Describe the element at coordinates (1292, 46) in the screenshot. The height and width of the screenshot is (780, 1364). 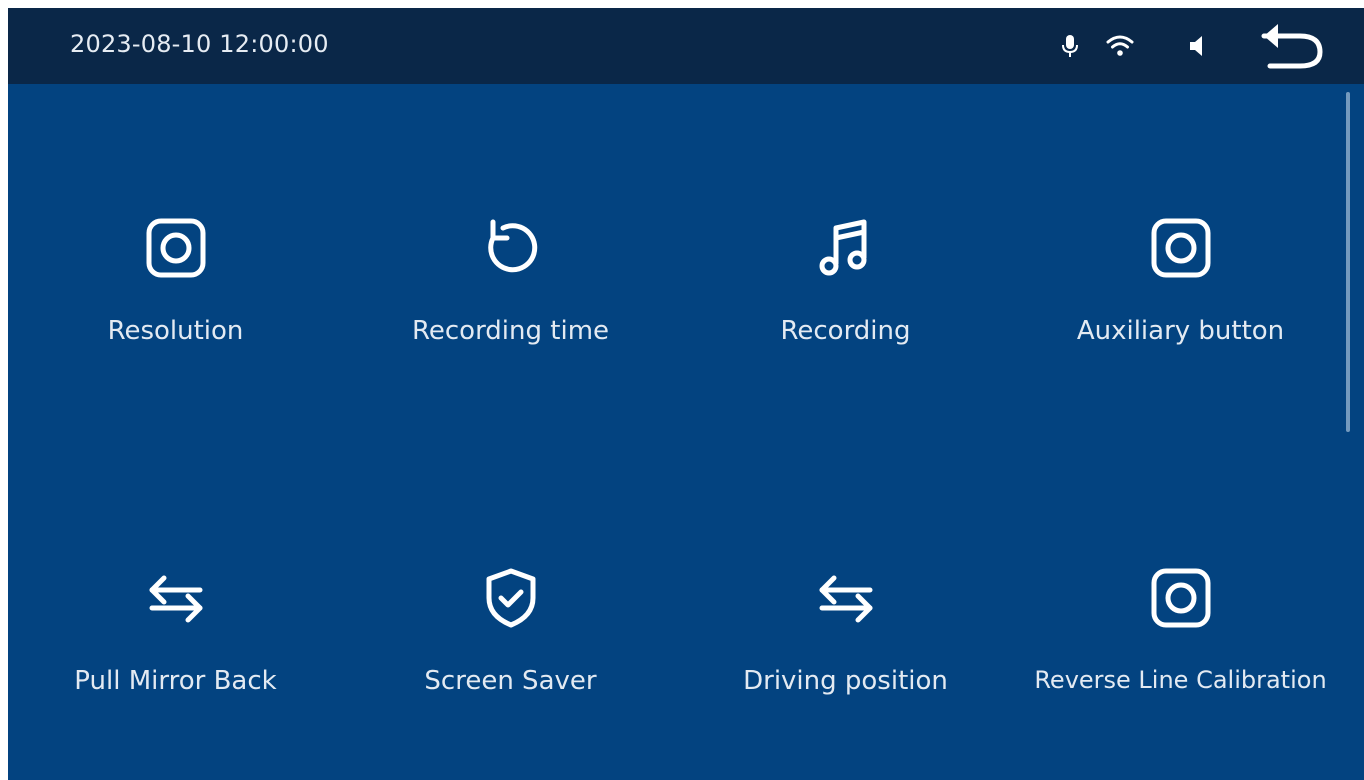
I see `back-button` at that location.